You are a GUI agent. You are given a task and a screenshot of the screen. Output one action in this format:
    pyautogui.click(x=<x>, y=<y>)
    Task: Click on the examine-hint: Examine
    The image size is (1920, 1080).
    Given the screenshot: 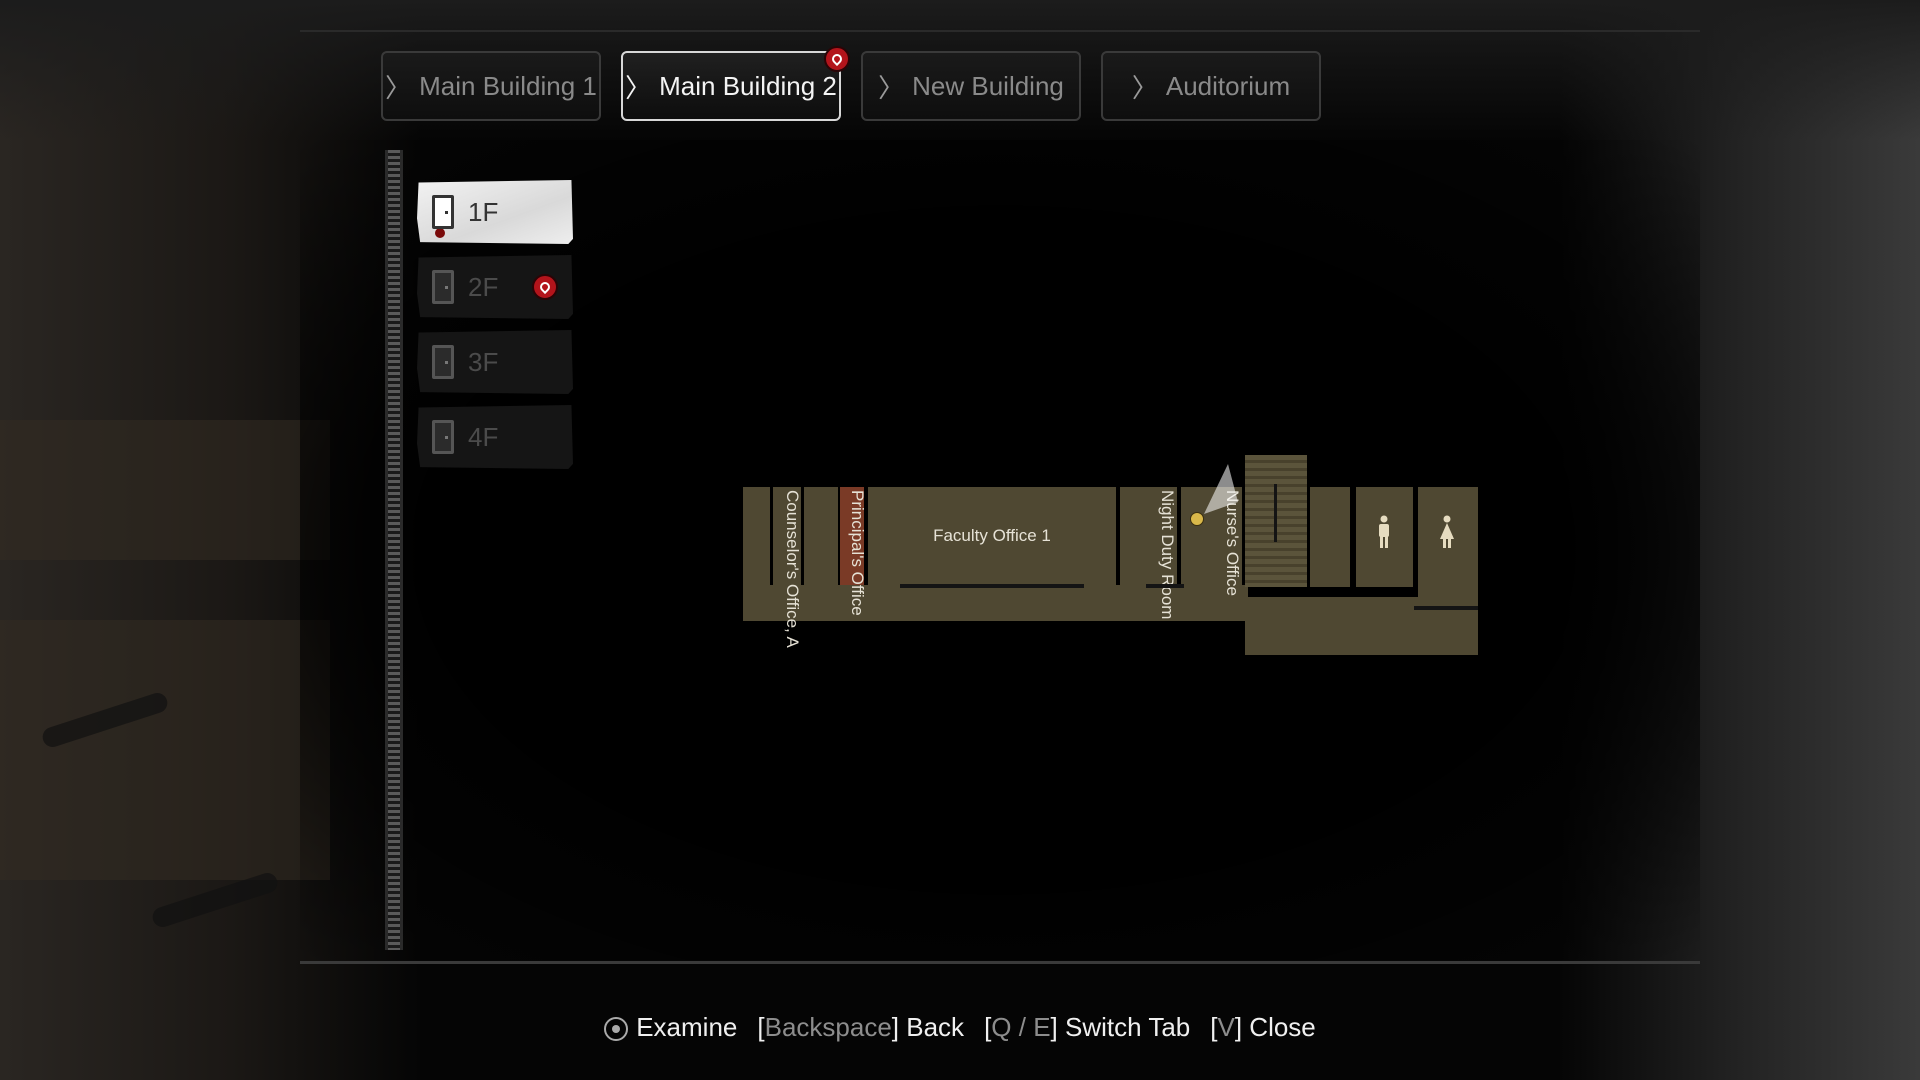 What is the action you would take?
    pyautogui.click(x=670, y=1027)
    